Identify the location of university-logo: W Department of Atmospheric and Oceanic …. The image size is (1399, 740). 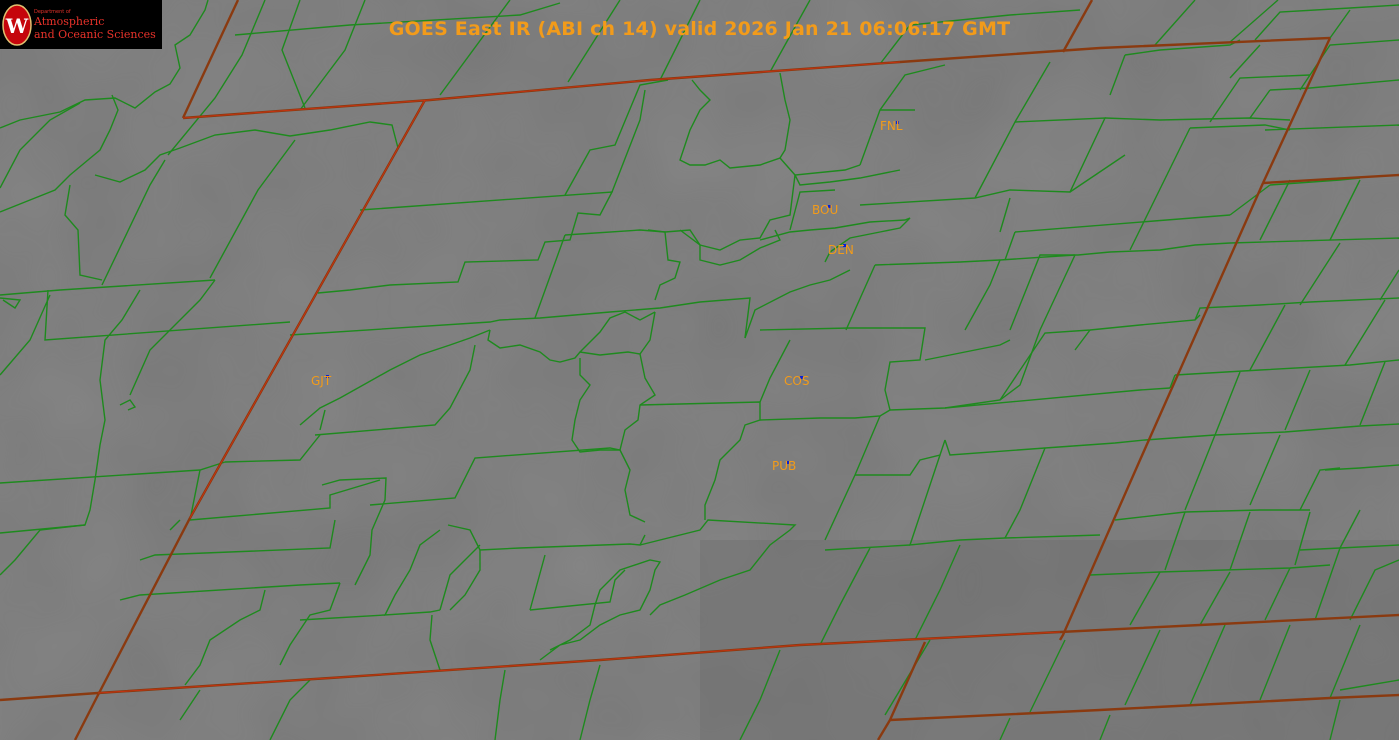
(81, 24).